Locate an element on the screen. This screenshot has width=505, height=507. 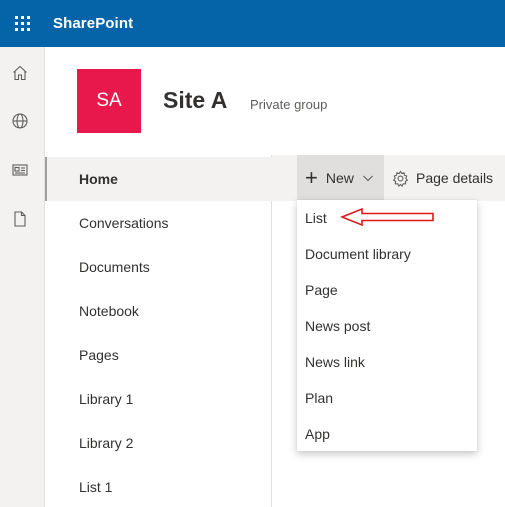
page-details-button: Page details is located at coordinates (442, 178).